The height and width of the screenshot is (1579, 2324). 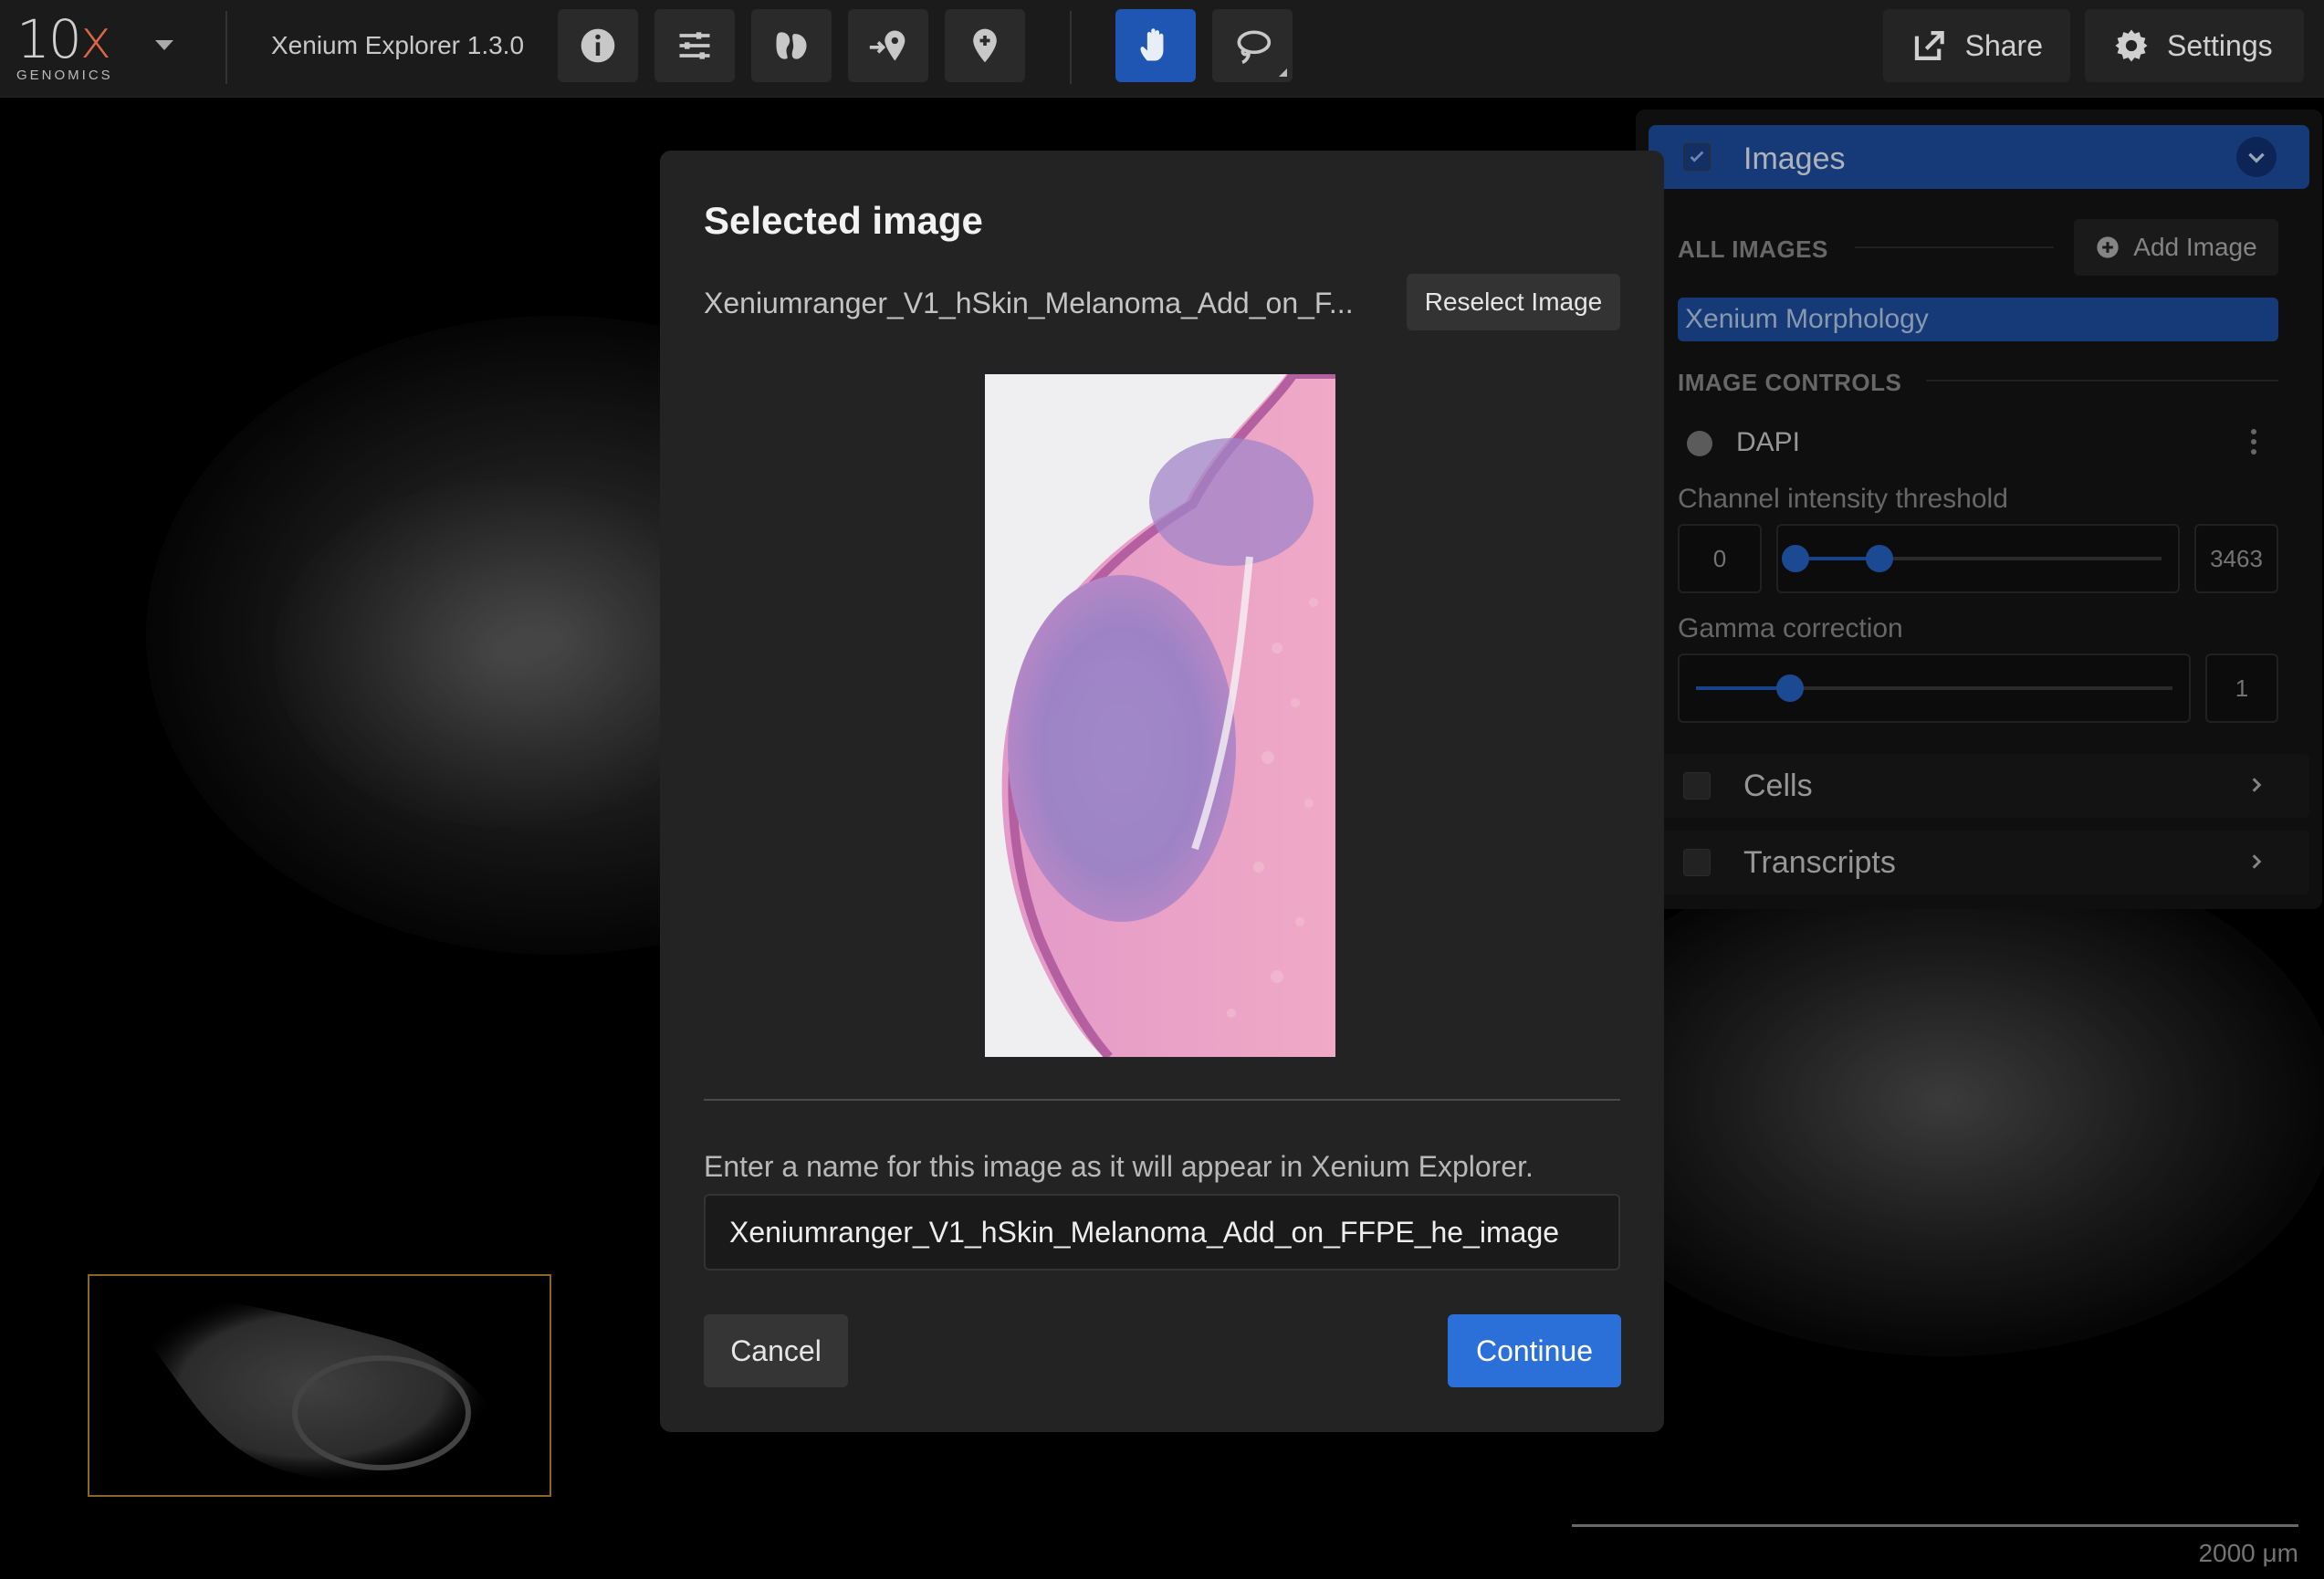 I want to click on dialog-title: Selected image, so click(x=844, y=221).